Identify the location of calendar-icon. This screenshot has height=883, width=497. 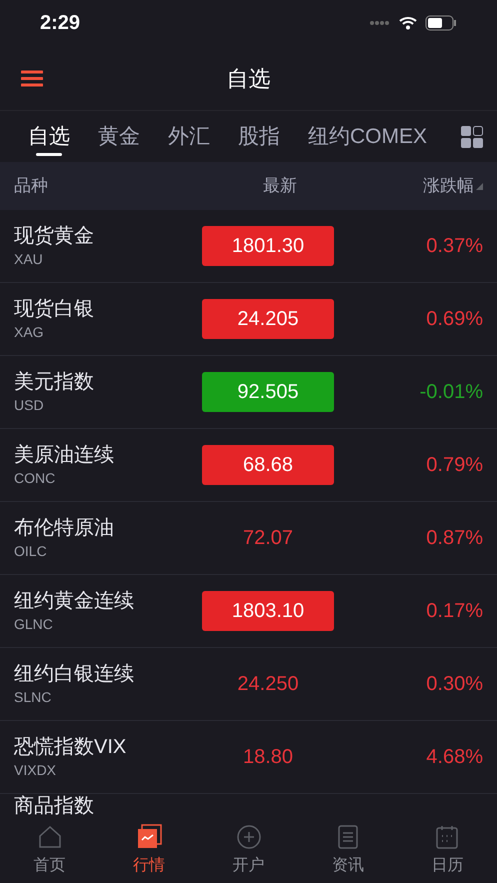
(447, 837).